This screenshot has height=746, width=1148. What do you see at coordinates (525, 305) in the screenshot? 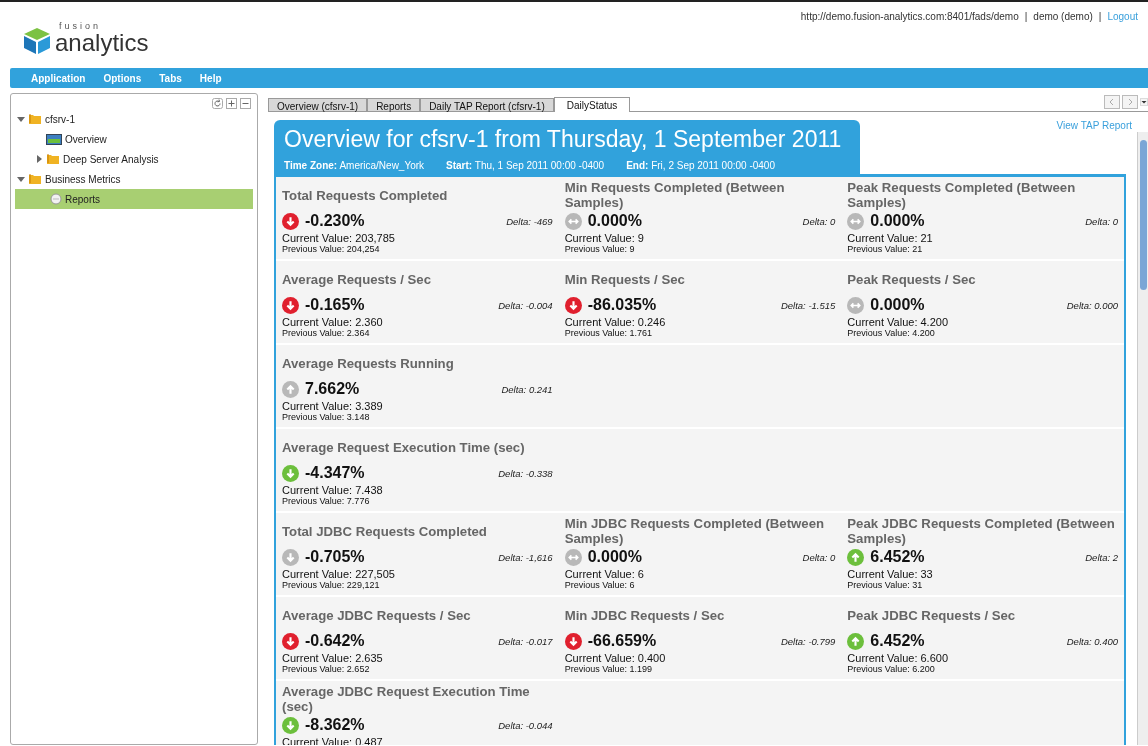
I see `delta-value: Delta: -0.004` at bounding box center [525, 305].